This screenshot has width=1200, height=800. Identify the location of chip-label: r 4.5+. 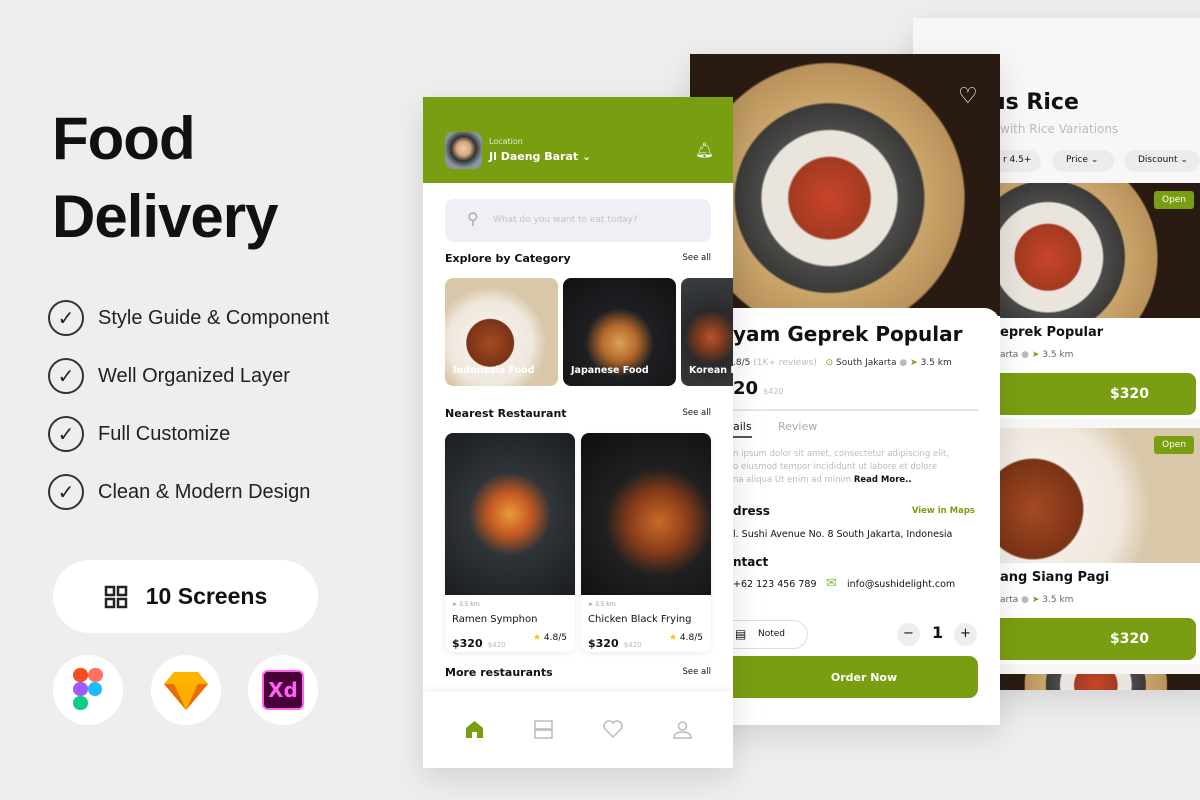
(1017, 160).